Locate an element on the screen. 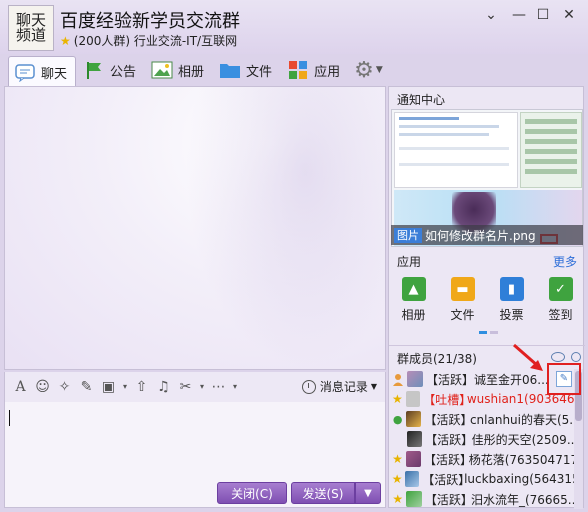  tab-apps-label: 应用 is located at coordinates (327, 72).